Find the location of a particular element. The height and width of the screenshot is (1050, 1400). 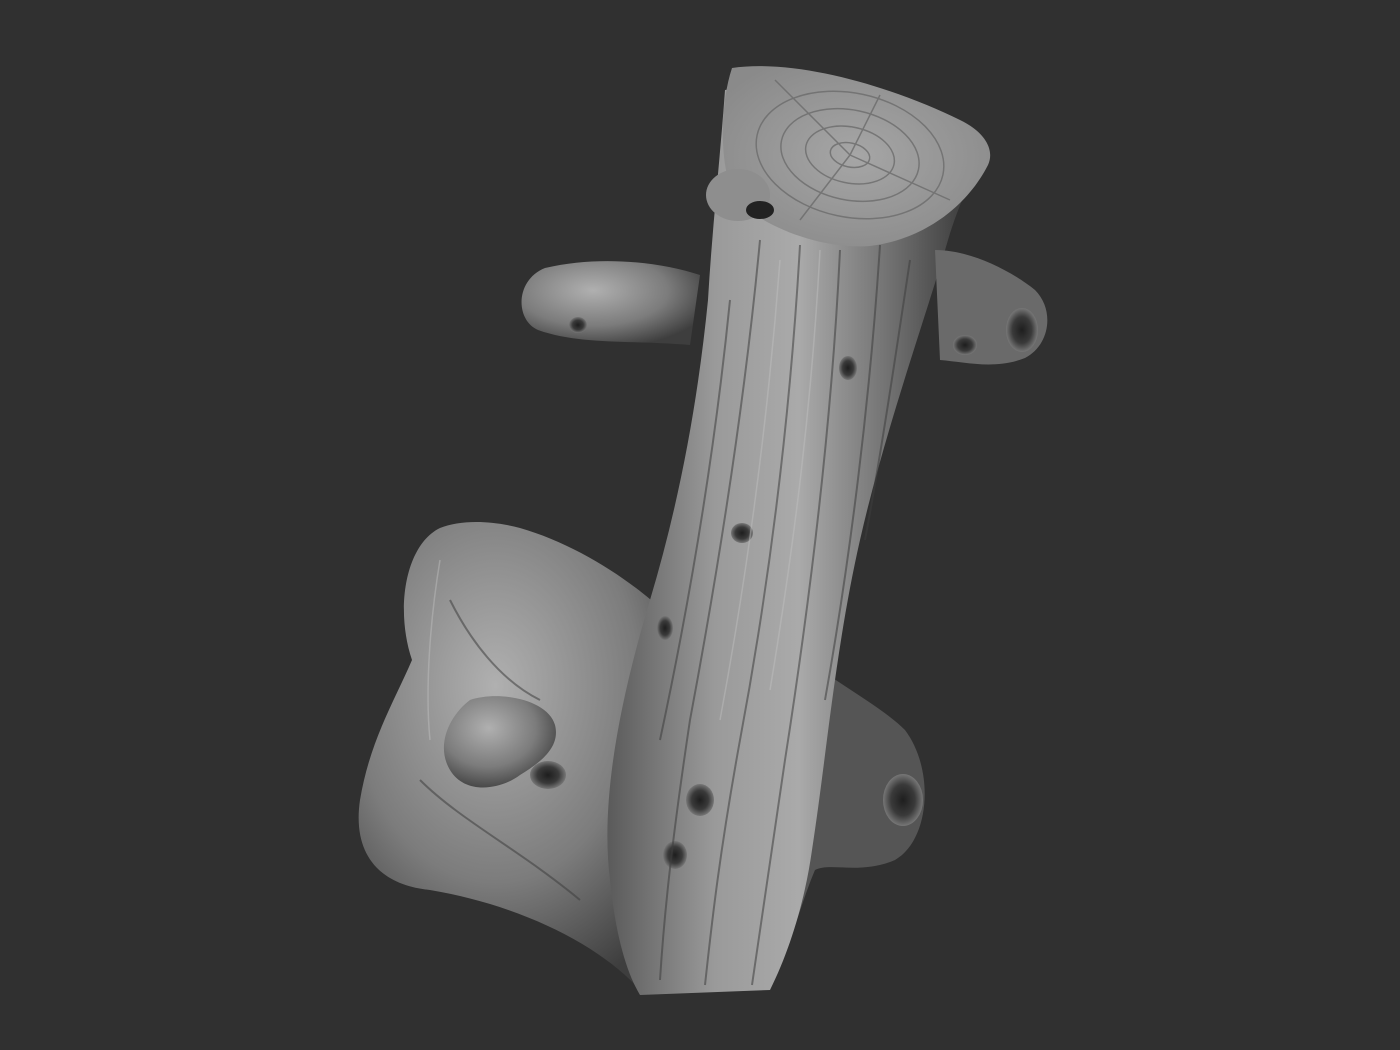

branch-stub-upper-left is located at coordinates (610, 303).